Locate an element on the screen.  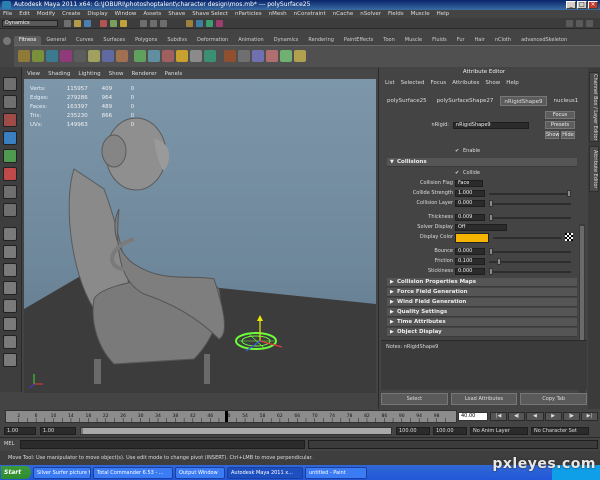
copy-tab-button: Copy Tab is located at coordinates (554, 399).